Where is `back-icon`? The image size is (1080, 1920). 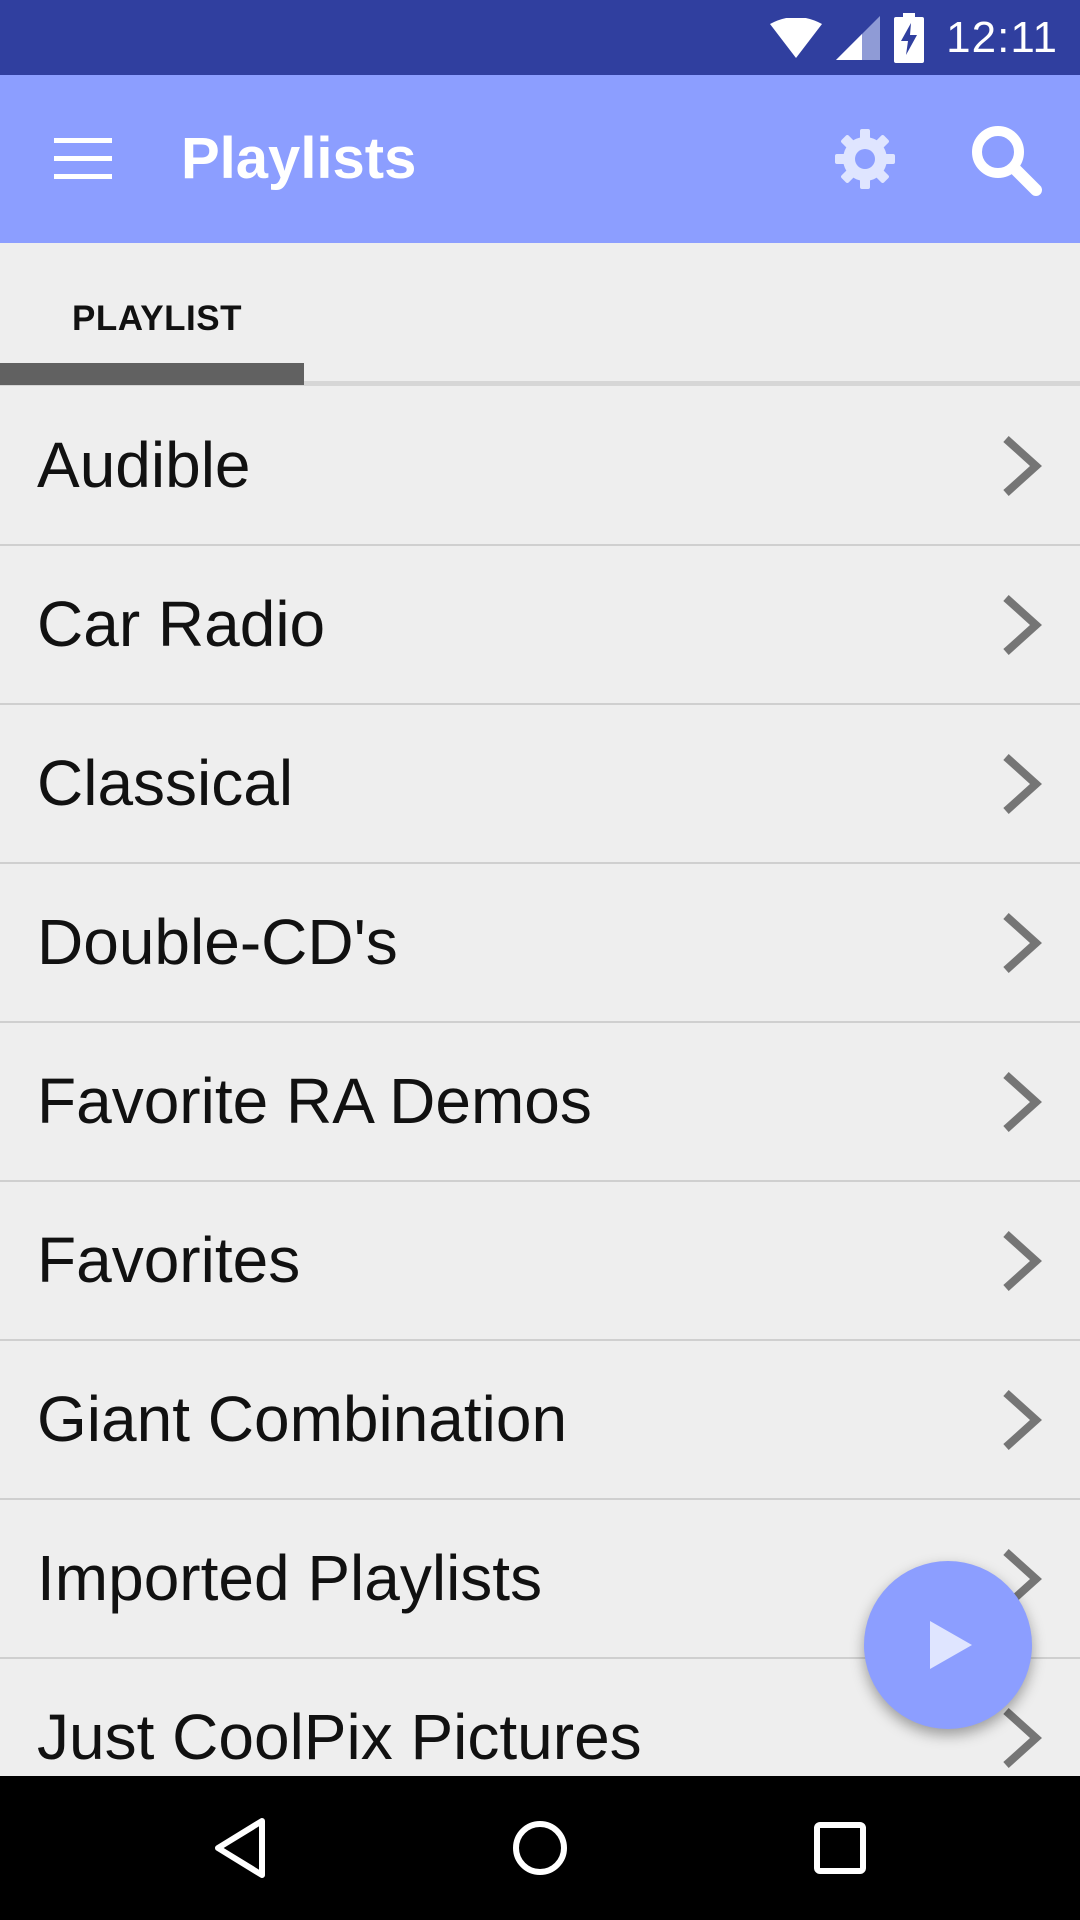 back-icon is located at coordinates (240, 1848).